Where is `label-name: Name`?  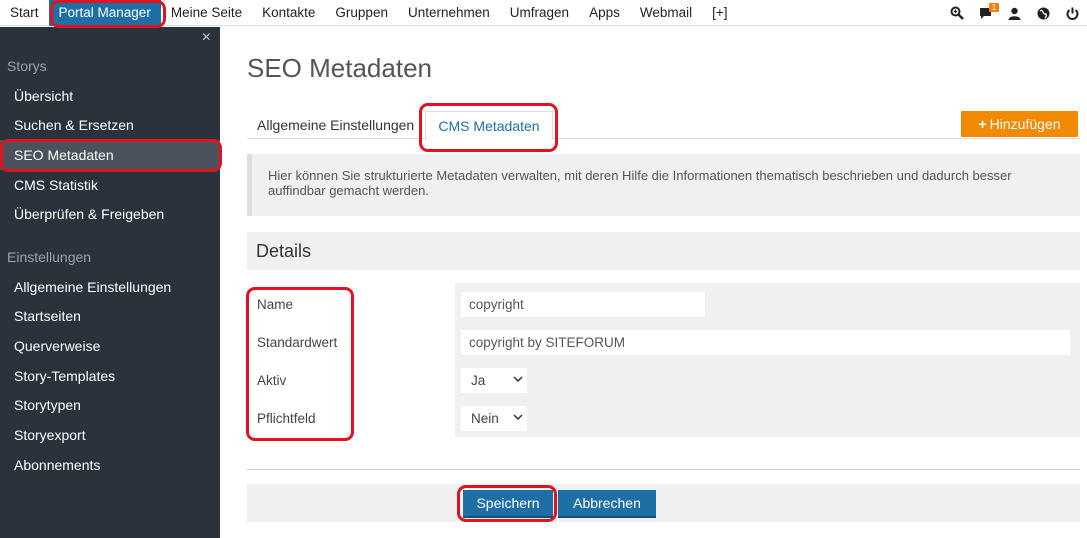
label-name: Name is located at coordinates (275, 304).